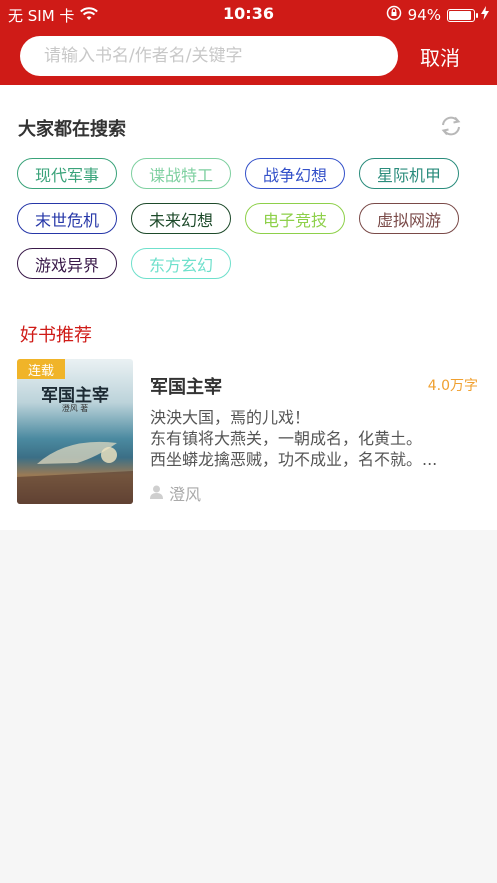 This screenshot has height=883, width=497. Describe the element at coordinates (185, 494) in the screenshot. I see `author-name: 澄风` at that location.